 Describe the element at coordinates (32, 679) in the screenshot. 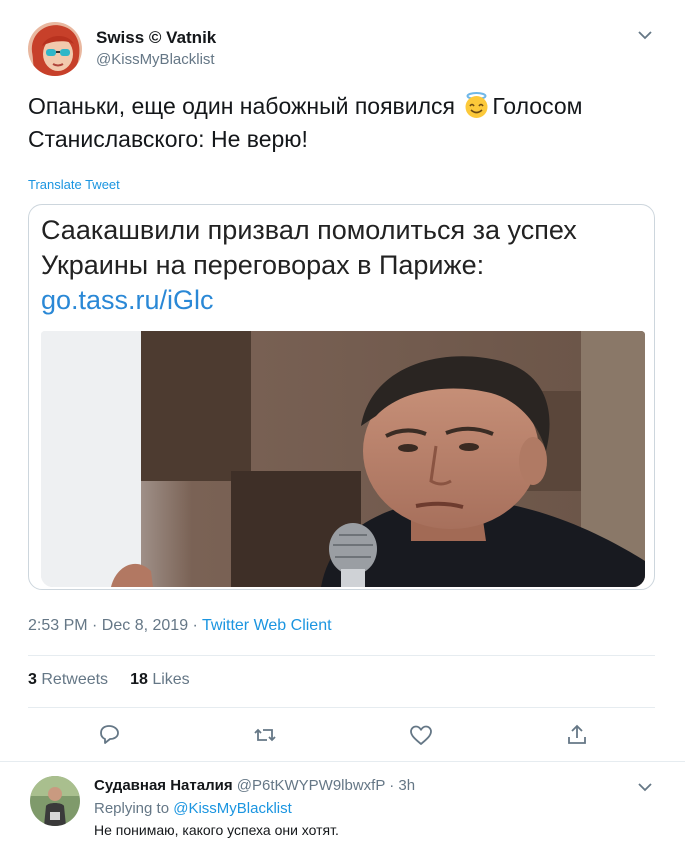

I see `retweets-count: 3` at that location.